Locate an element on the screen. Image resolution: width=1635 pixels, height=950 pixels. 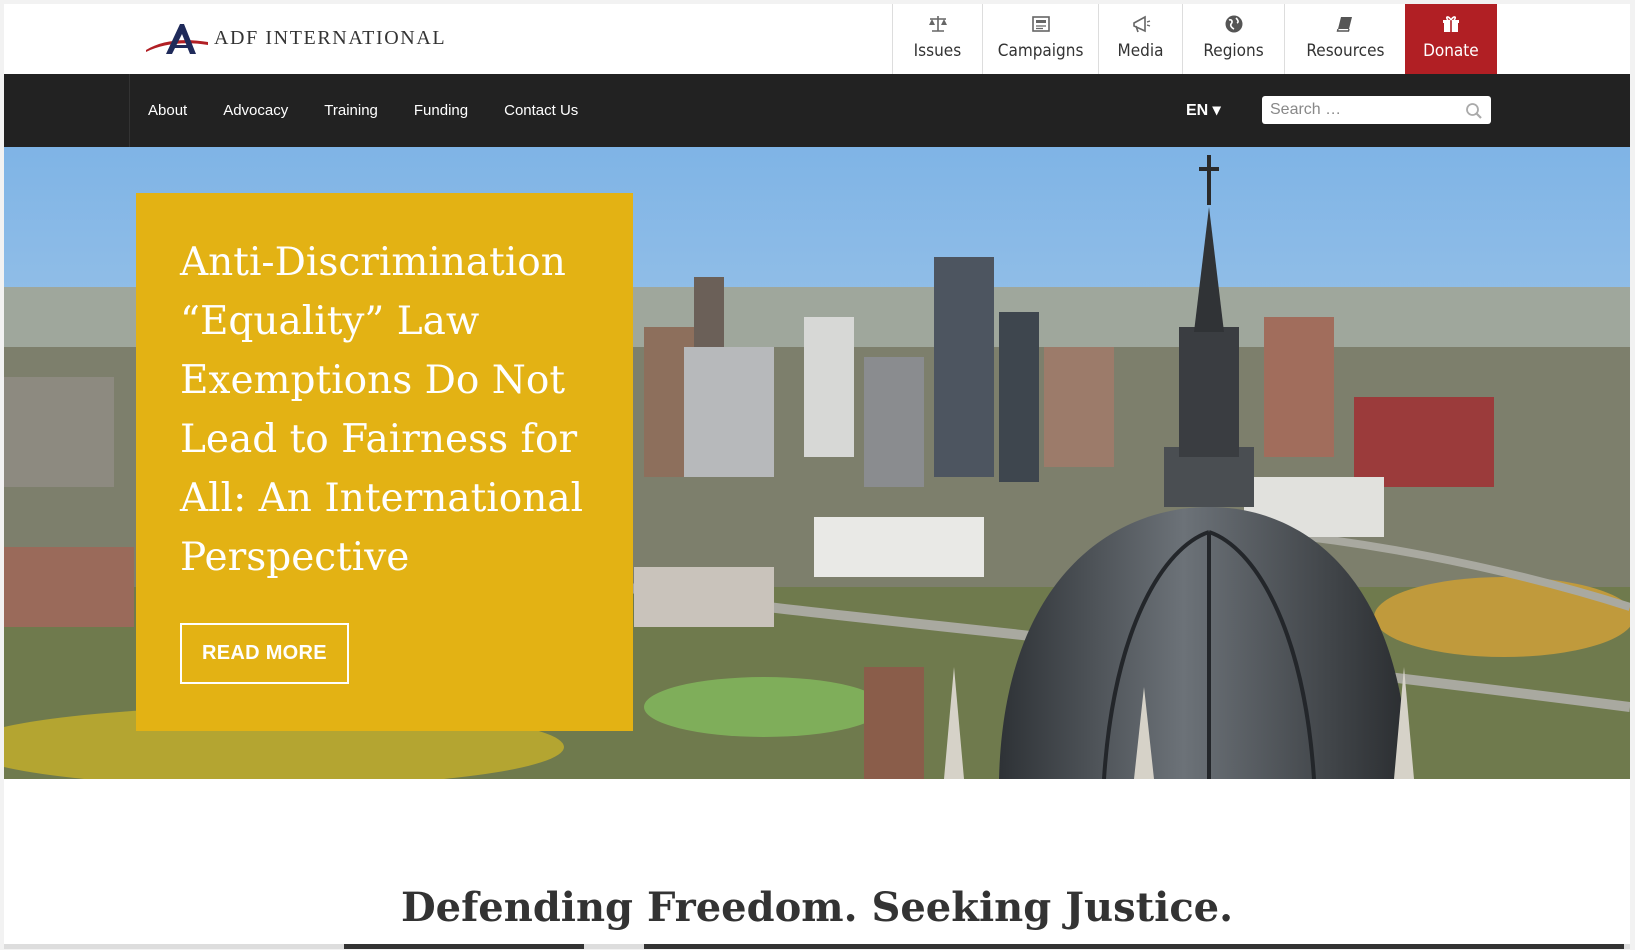
search-box is located at coordinates (1376, 110).